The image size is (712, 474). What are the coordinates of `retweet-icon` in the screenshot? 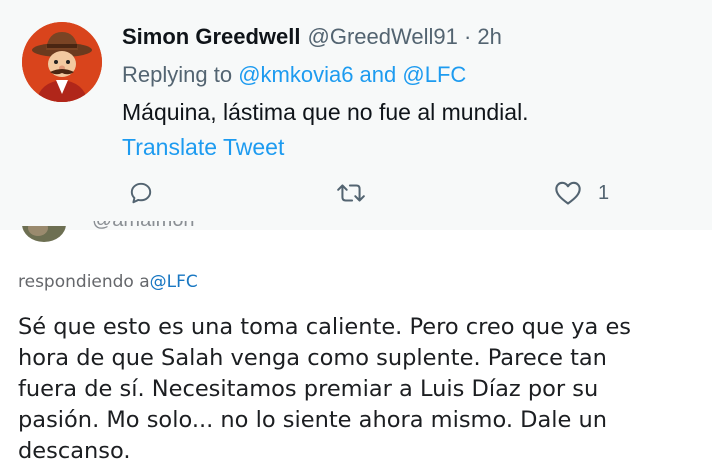 It's located at (351, 193).